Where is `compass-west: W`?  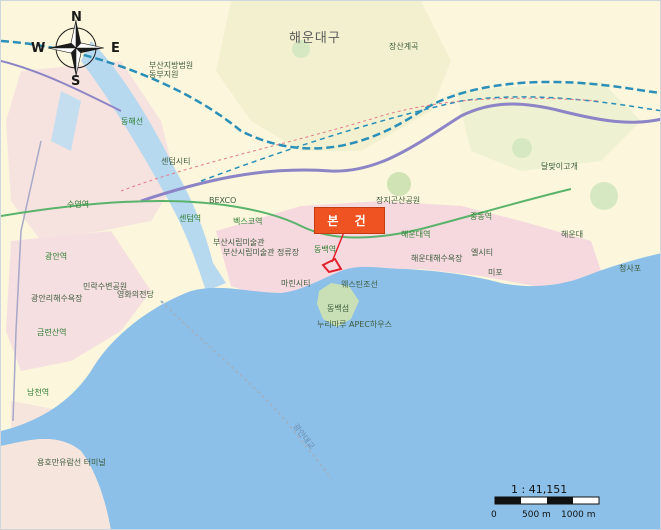 compass-west: W is located at coordinates (38, 48).